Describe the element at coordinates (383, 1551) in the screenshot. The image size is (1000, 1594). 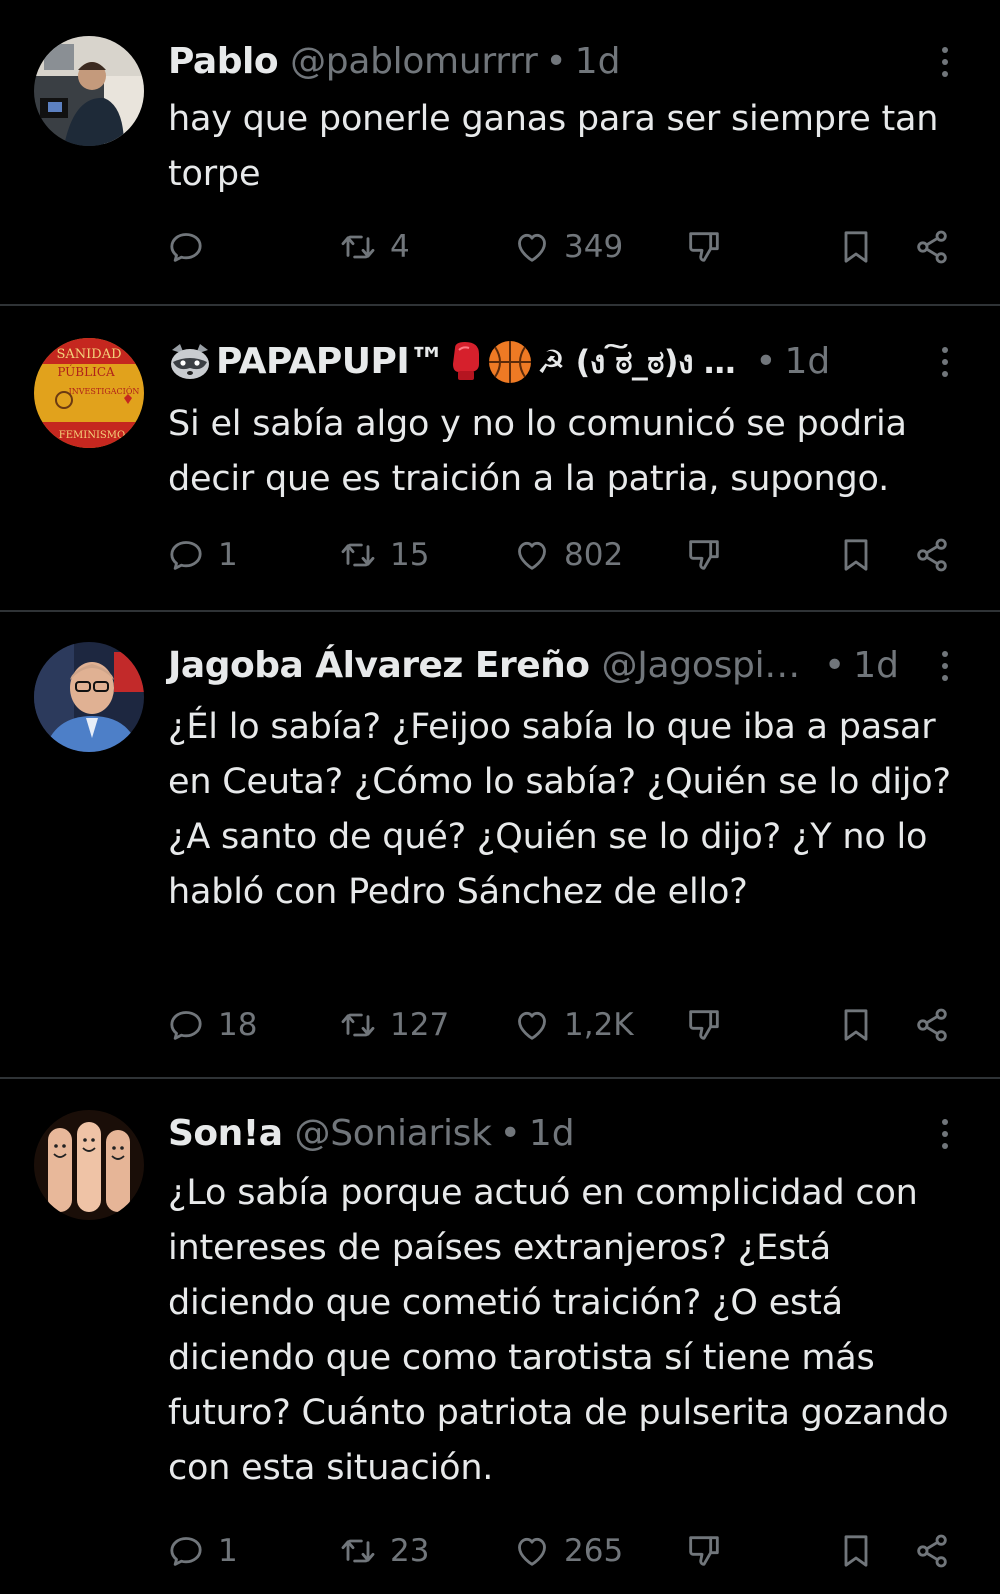
I see `retweet-button: 23` at that location.